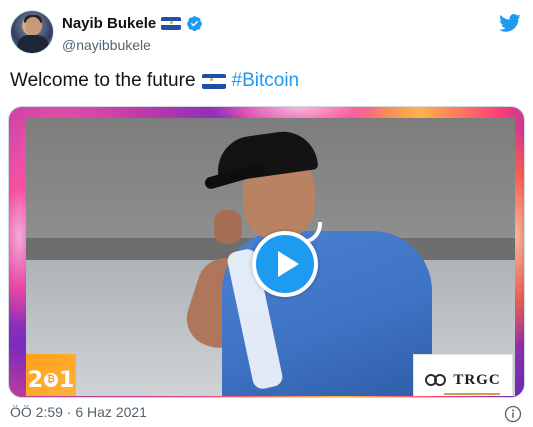 This screenshot has height=427, width=533. I want to click on event-logo-21: 2 ₿ 1, so click(51, 375).